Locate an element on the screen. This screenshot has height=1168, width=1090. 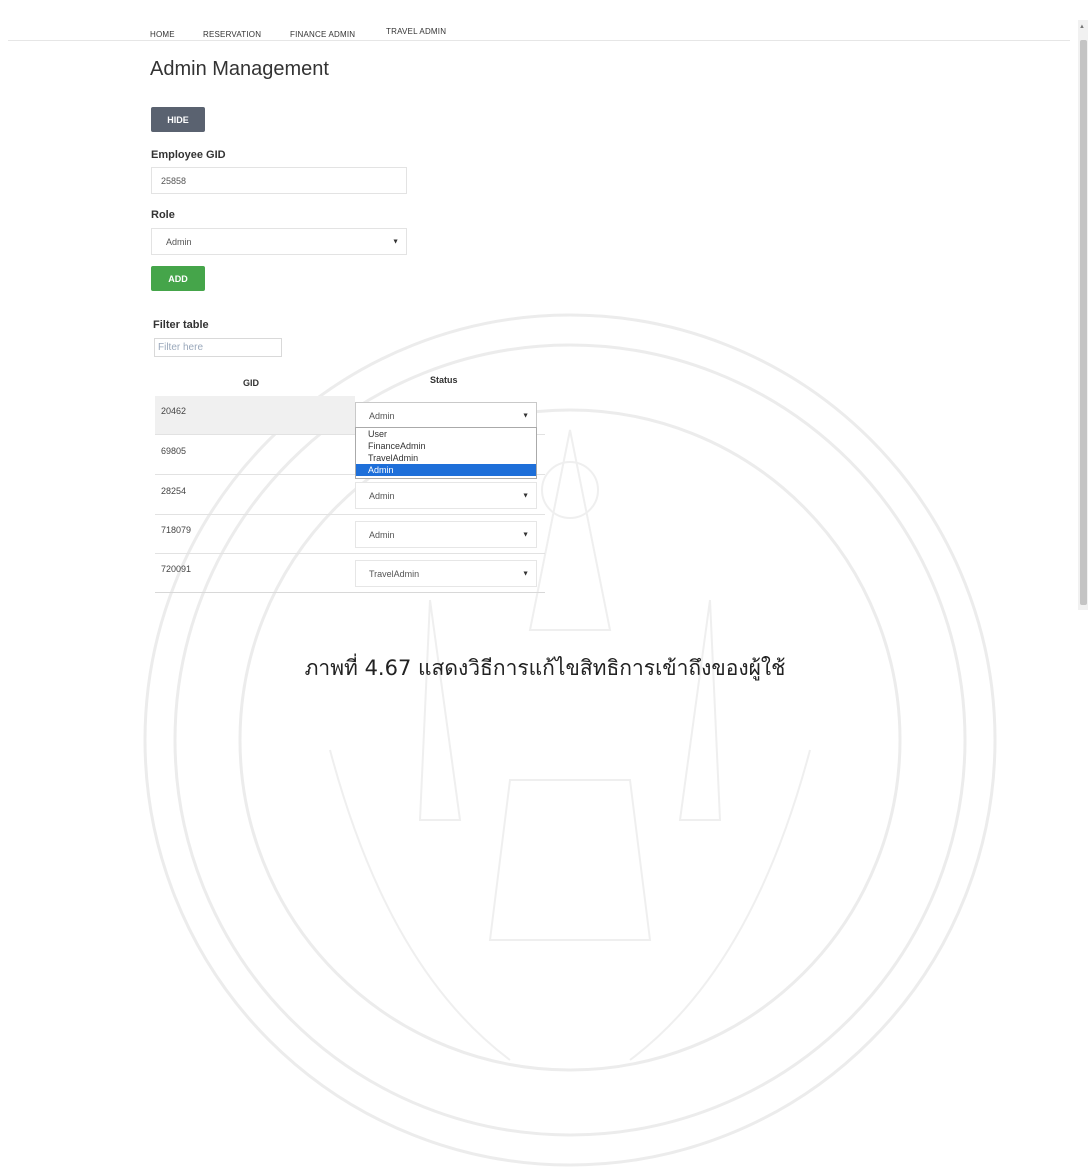
role-select-value: Admin is located at coordinates (179, 241).